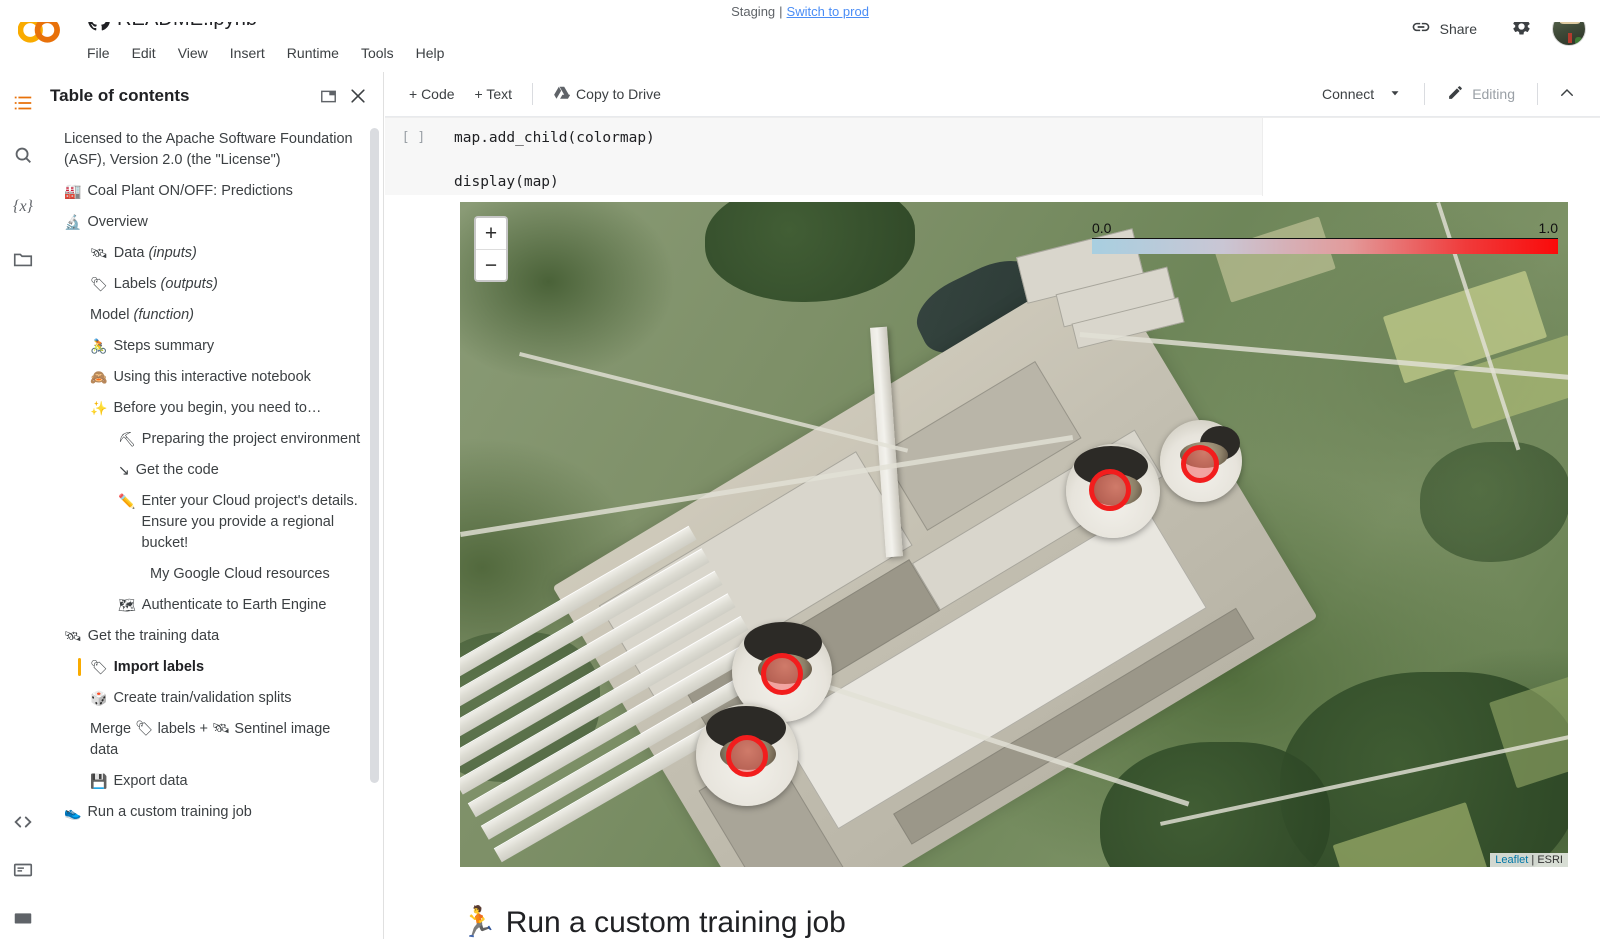 This screenshot has height=940, width=1600. Describe the element at coordinates (23, 155) in the screenshot. I see `search-icon` at that location.